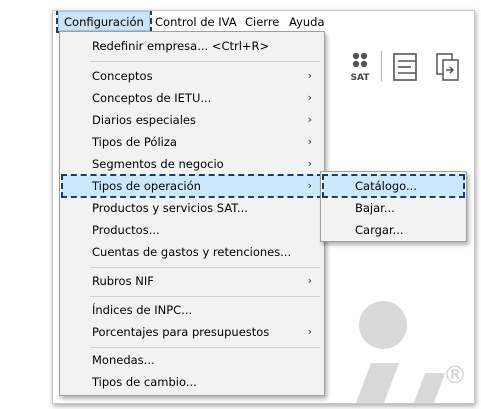  What do you see at coordinates (134, 142) in the screenshot?
I see `menu-item-label: Tipos de Póliza` at bounding box center [134, 142].